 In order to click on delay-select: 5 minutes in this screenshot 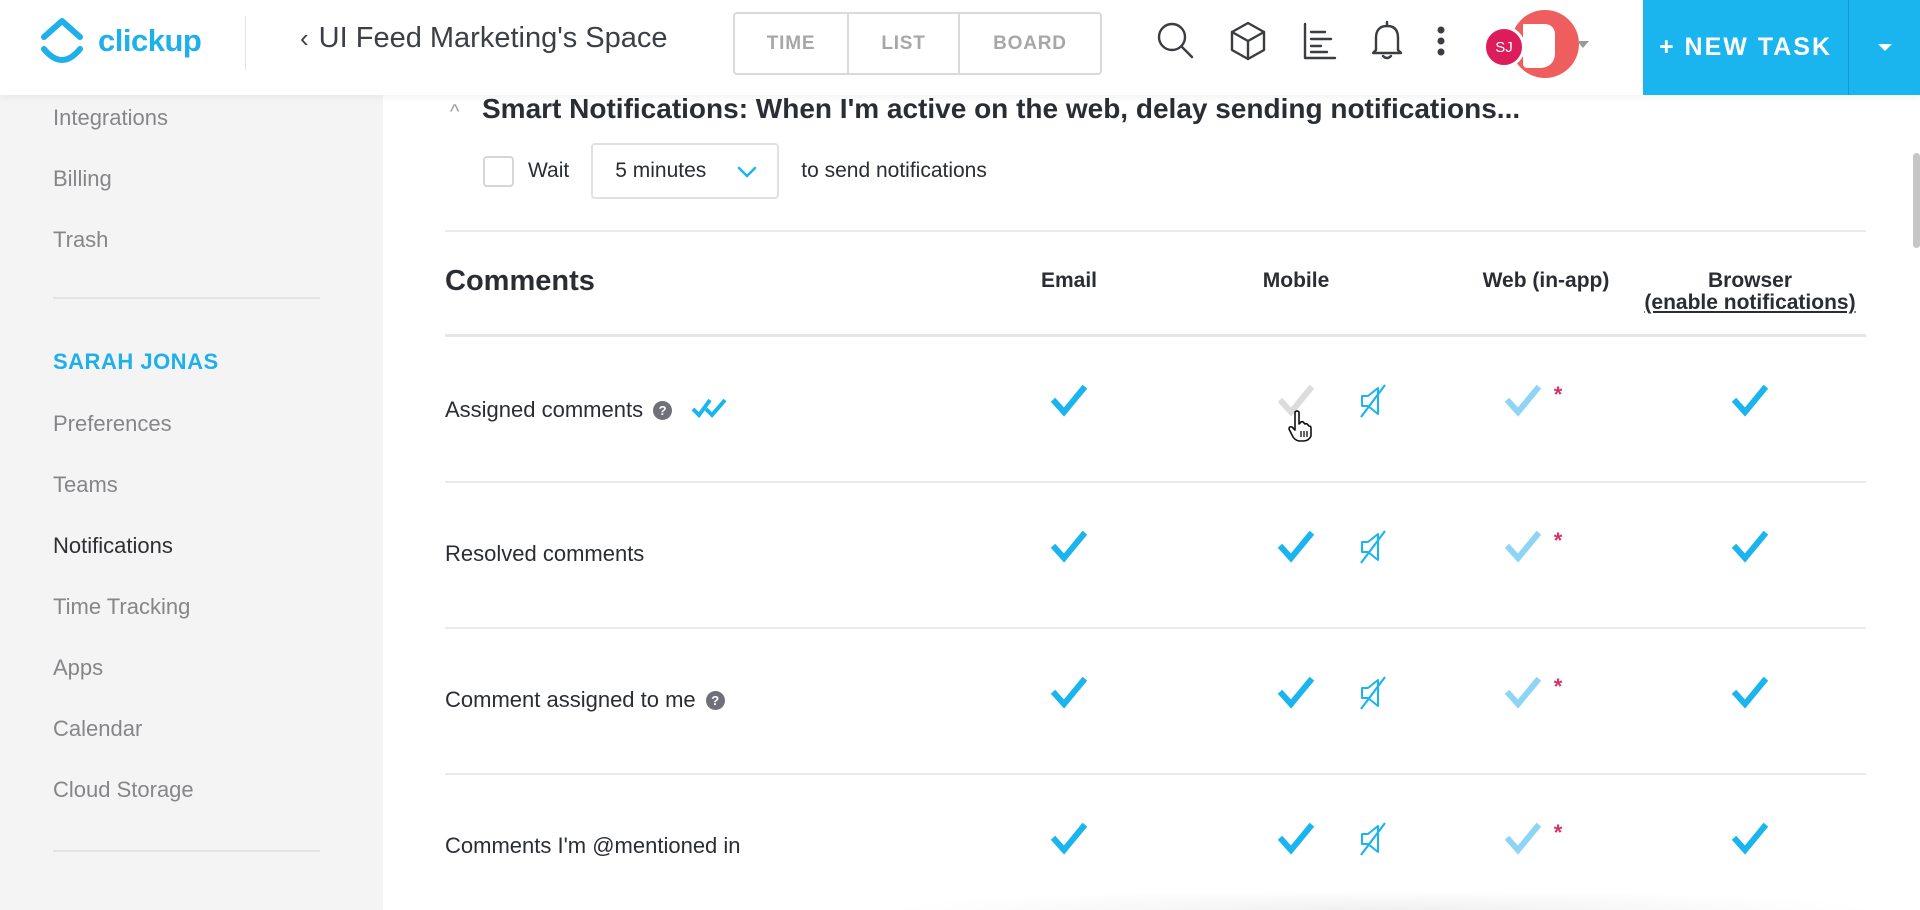, I will do `click(685, 171)`.